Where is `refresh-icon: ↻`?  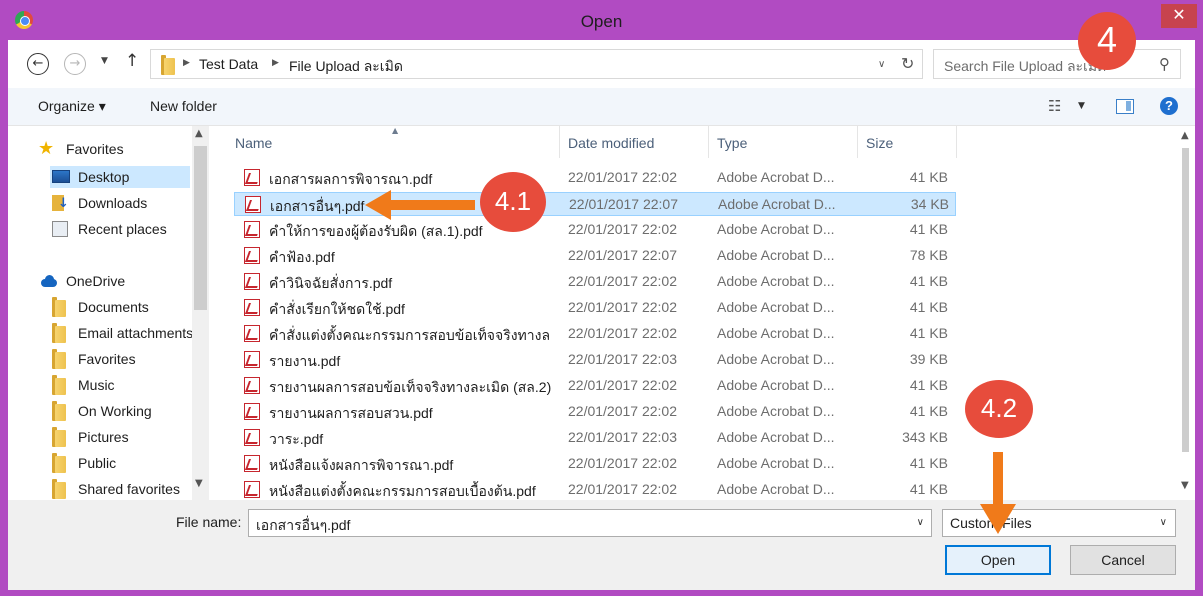
refresh-icon: ↻ is located at coordinates (907, 63).